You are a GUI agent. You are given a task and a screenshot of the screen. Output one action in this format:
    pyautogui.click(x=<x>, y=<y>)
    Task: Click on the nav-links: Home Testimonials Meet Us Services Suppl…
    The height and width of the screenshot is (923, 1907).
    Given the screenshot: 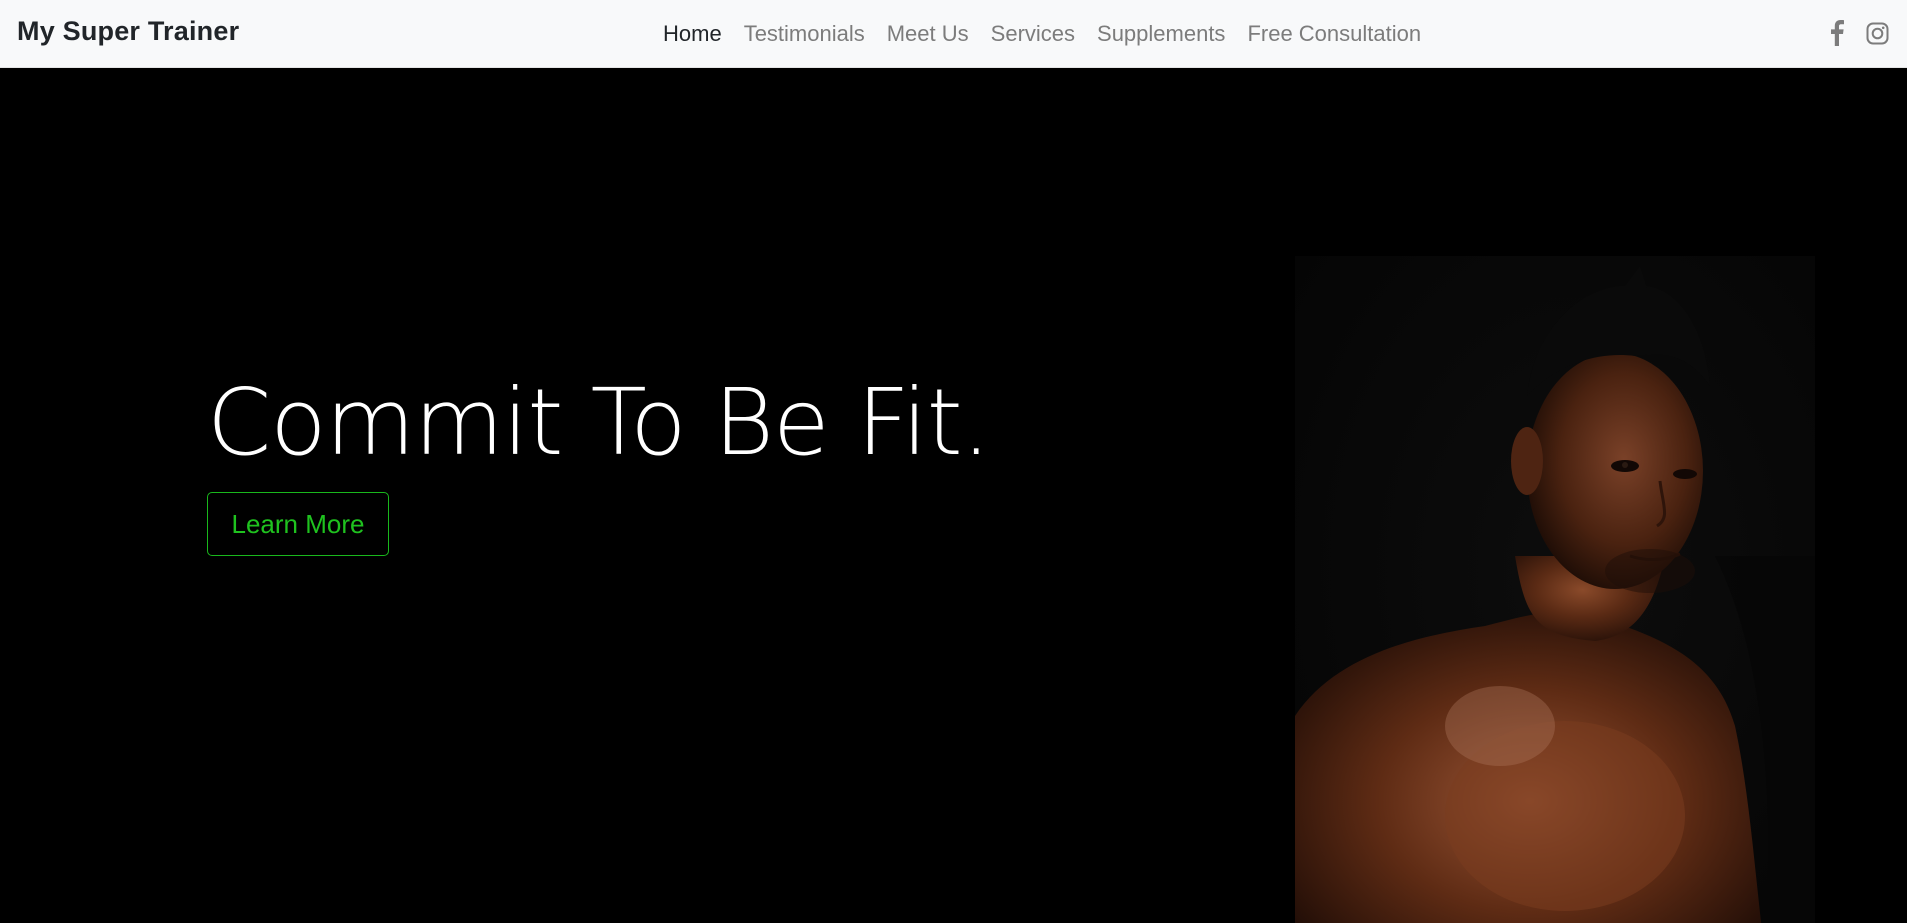 What is the action you would take?
    pyautogui.click(x=1042, y=34)
    